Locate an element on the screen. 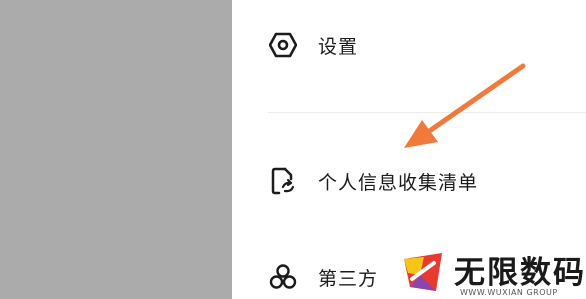 This screenshot has width=586, height=299. watermark: 无限数码 WWW.WUXIAN GROUP is located at coordinates (493, 272).